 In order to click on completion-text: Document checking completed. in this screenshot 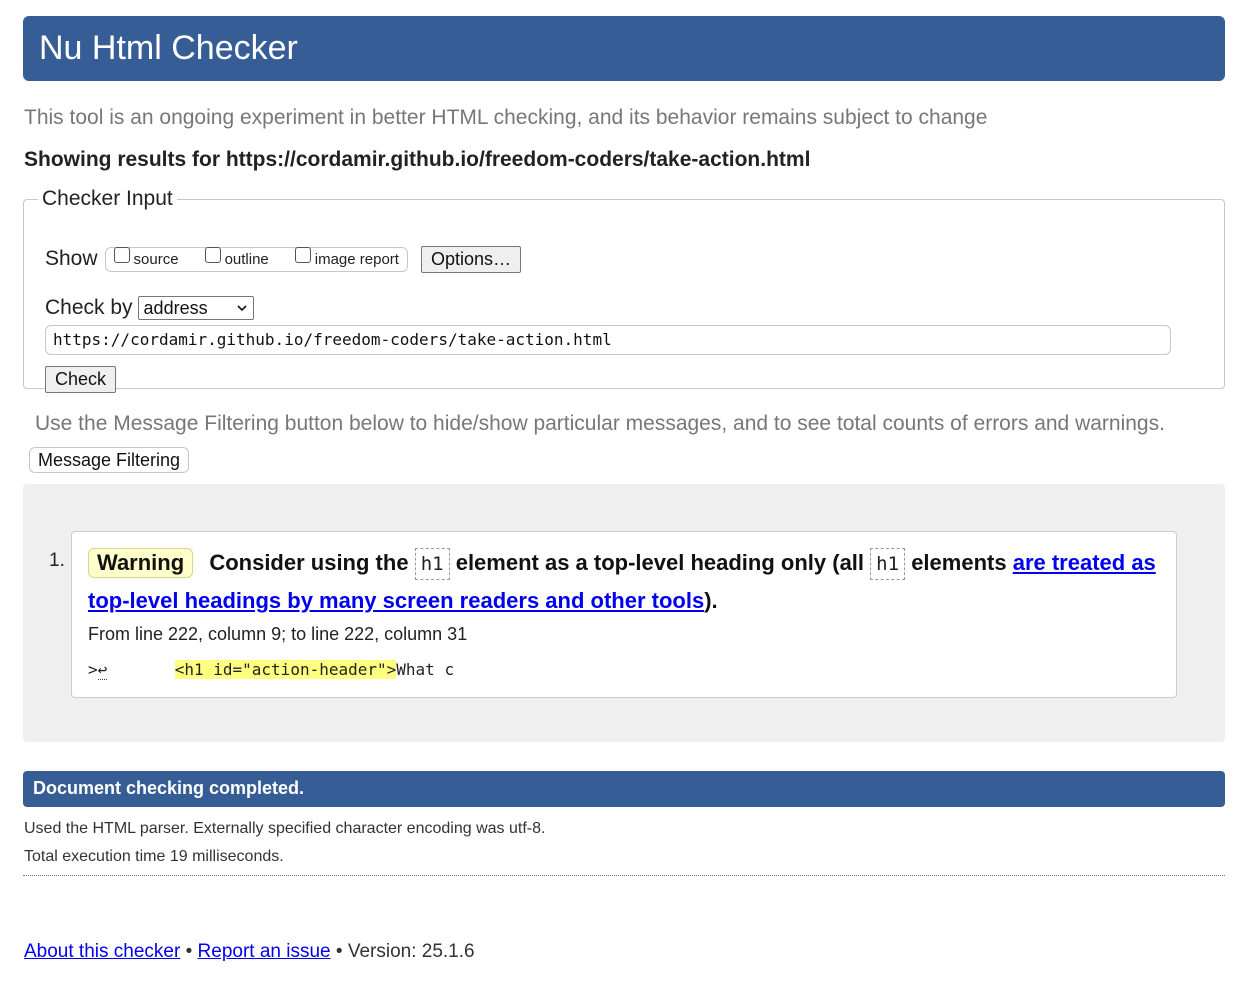, I will do `click(169, 788)`.